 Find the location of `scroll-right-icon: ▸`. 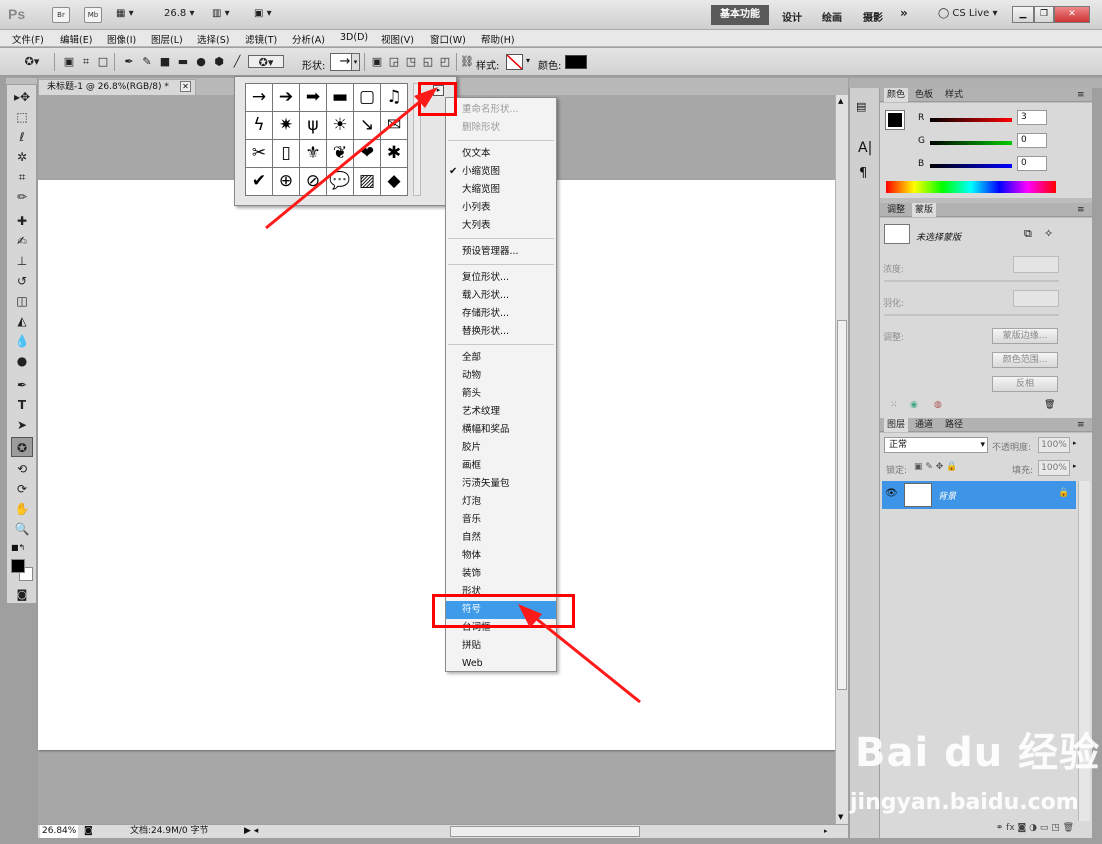

scroll-right-icon: ▸ is located at coordinates (826, 831).